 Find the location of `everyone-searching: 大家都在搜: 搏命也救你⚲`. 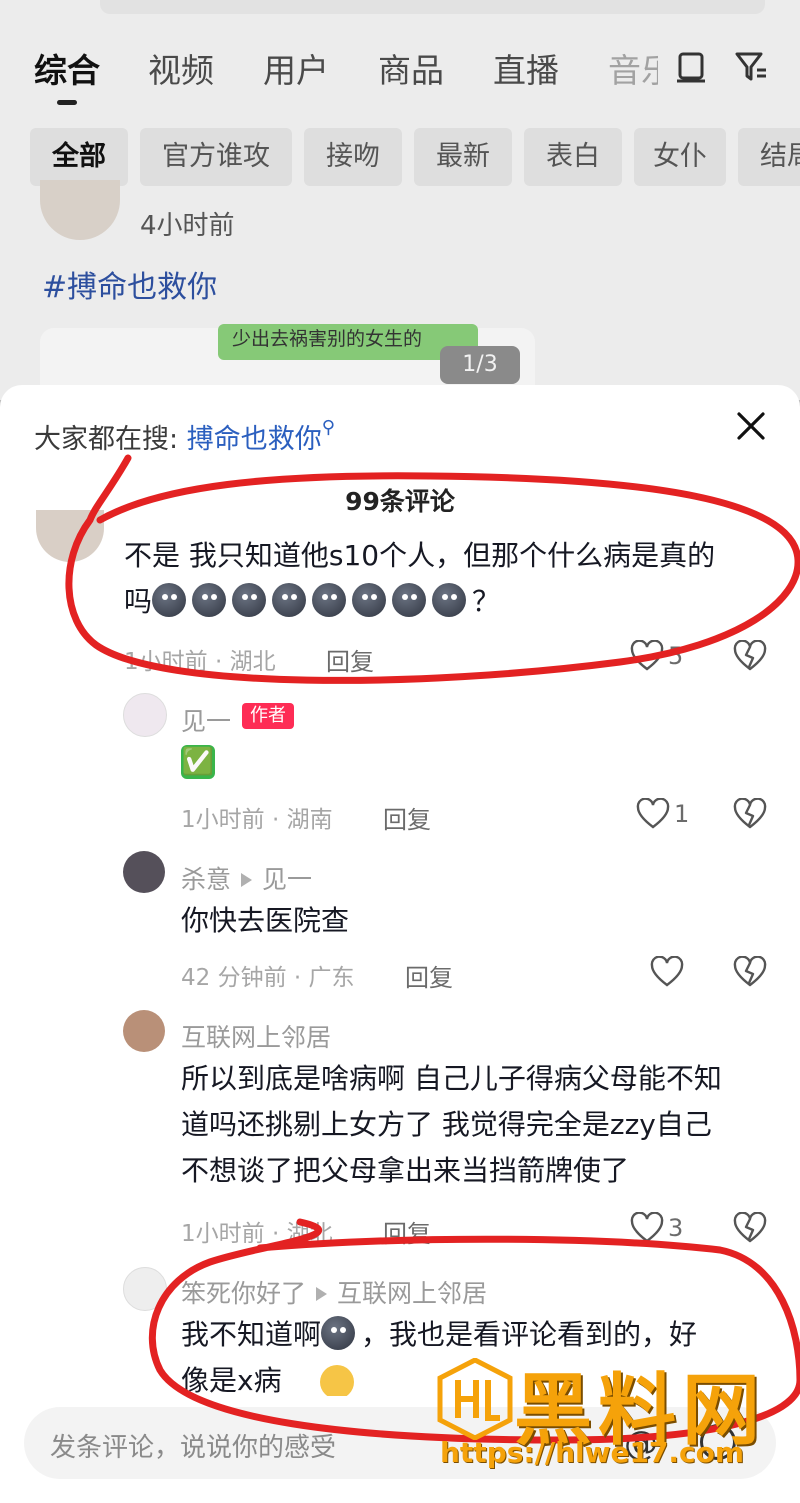

everyone-searching: 大家都在搜: 搏命也救你⚲ is located at coordinates (184, 436).